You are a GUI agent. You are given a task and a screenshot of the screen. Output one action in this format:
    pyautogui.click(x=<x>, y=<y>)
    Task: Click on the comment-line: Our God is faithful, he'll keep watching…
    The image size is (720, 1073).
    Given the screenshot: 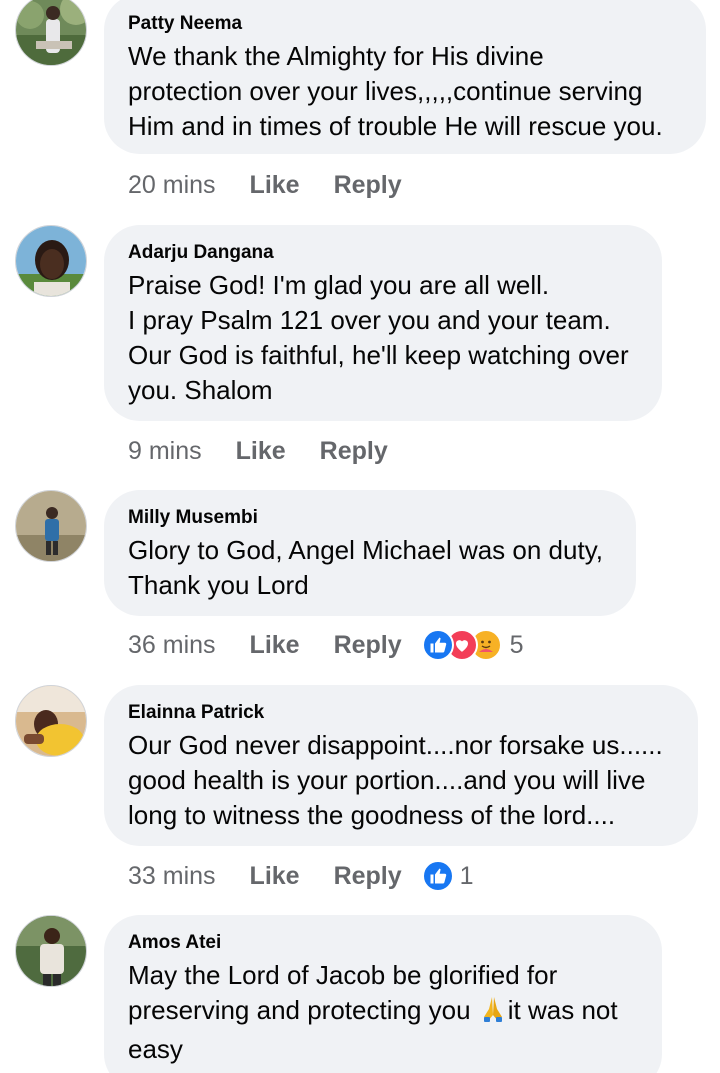 What is the action you would take?
    pyautogui.click(x=378, y=355)
    